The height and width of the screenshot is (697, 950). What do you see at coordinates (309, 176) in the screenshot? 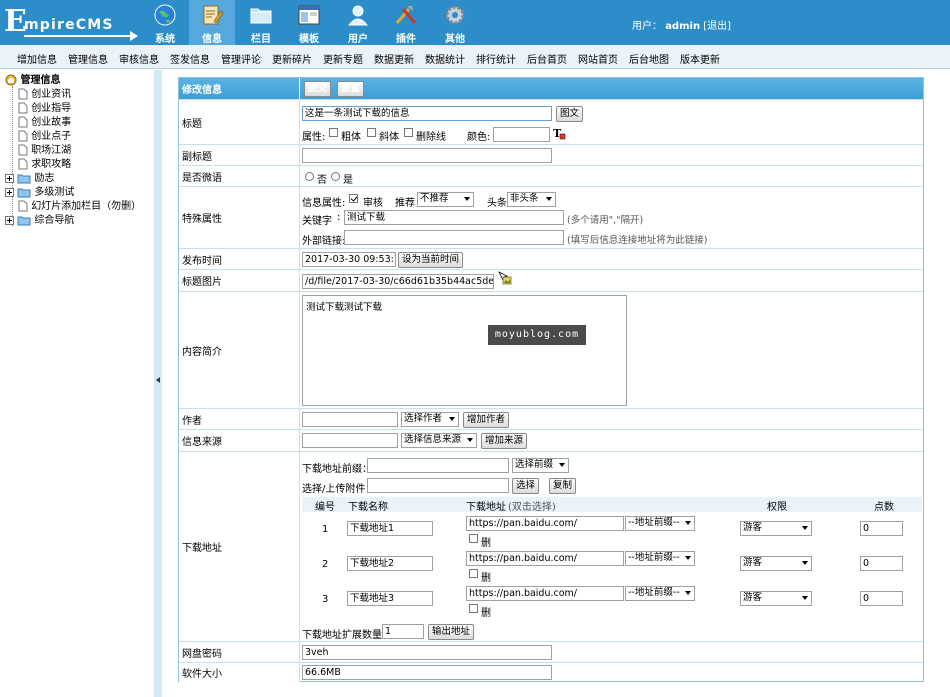
I see `microblog-no-radio` at bounding box center [309, 176].